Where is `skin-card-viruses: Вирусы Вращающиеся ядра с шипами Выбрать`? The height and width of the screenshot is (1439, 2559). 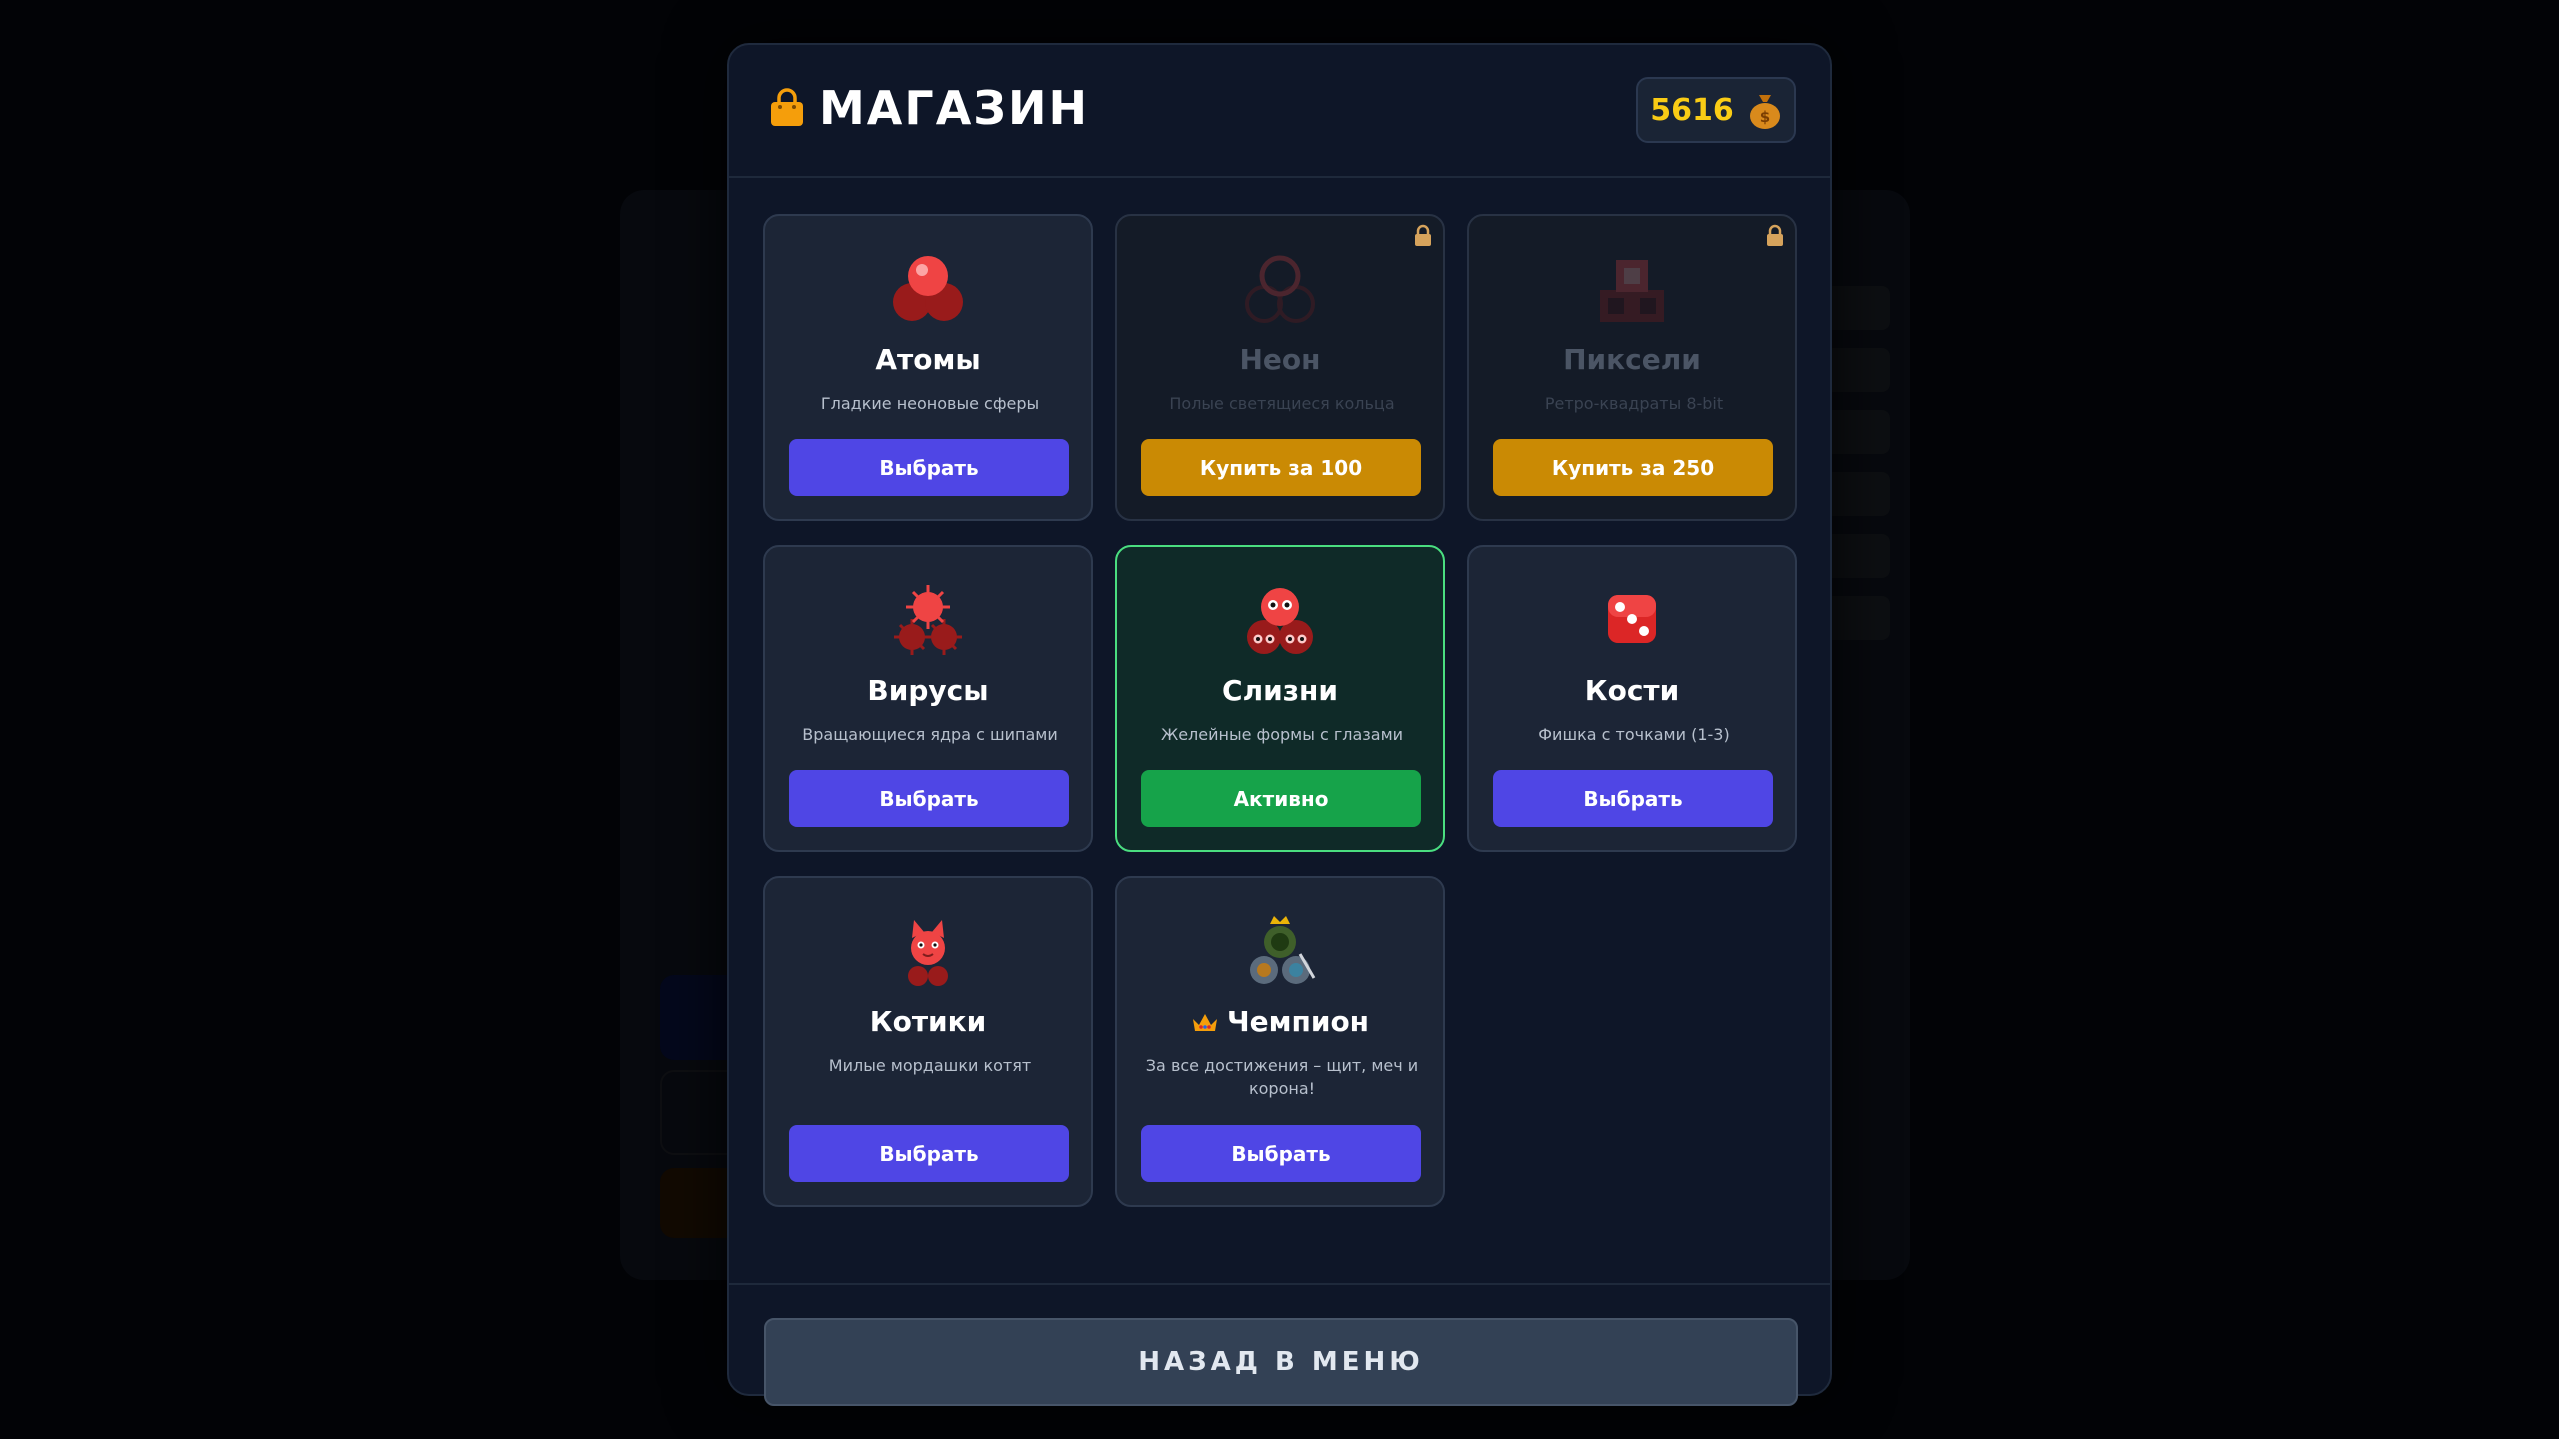 skin-card-viruses: Вирусы Вращающиеся ядра с шипами Выбрать is located at coordinates (928, 698).